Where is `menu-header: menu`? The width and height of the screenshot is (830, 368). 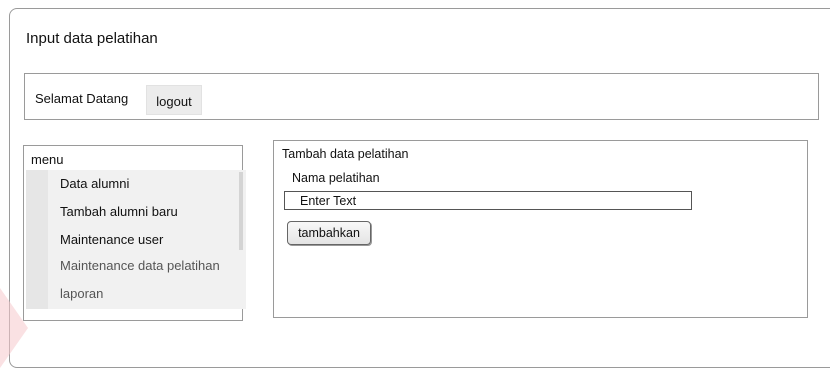
menu-header: menu is located at coordinates (47, 159).